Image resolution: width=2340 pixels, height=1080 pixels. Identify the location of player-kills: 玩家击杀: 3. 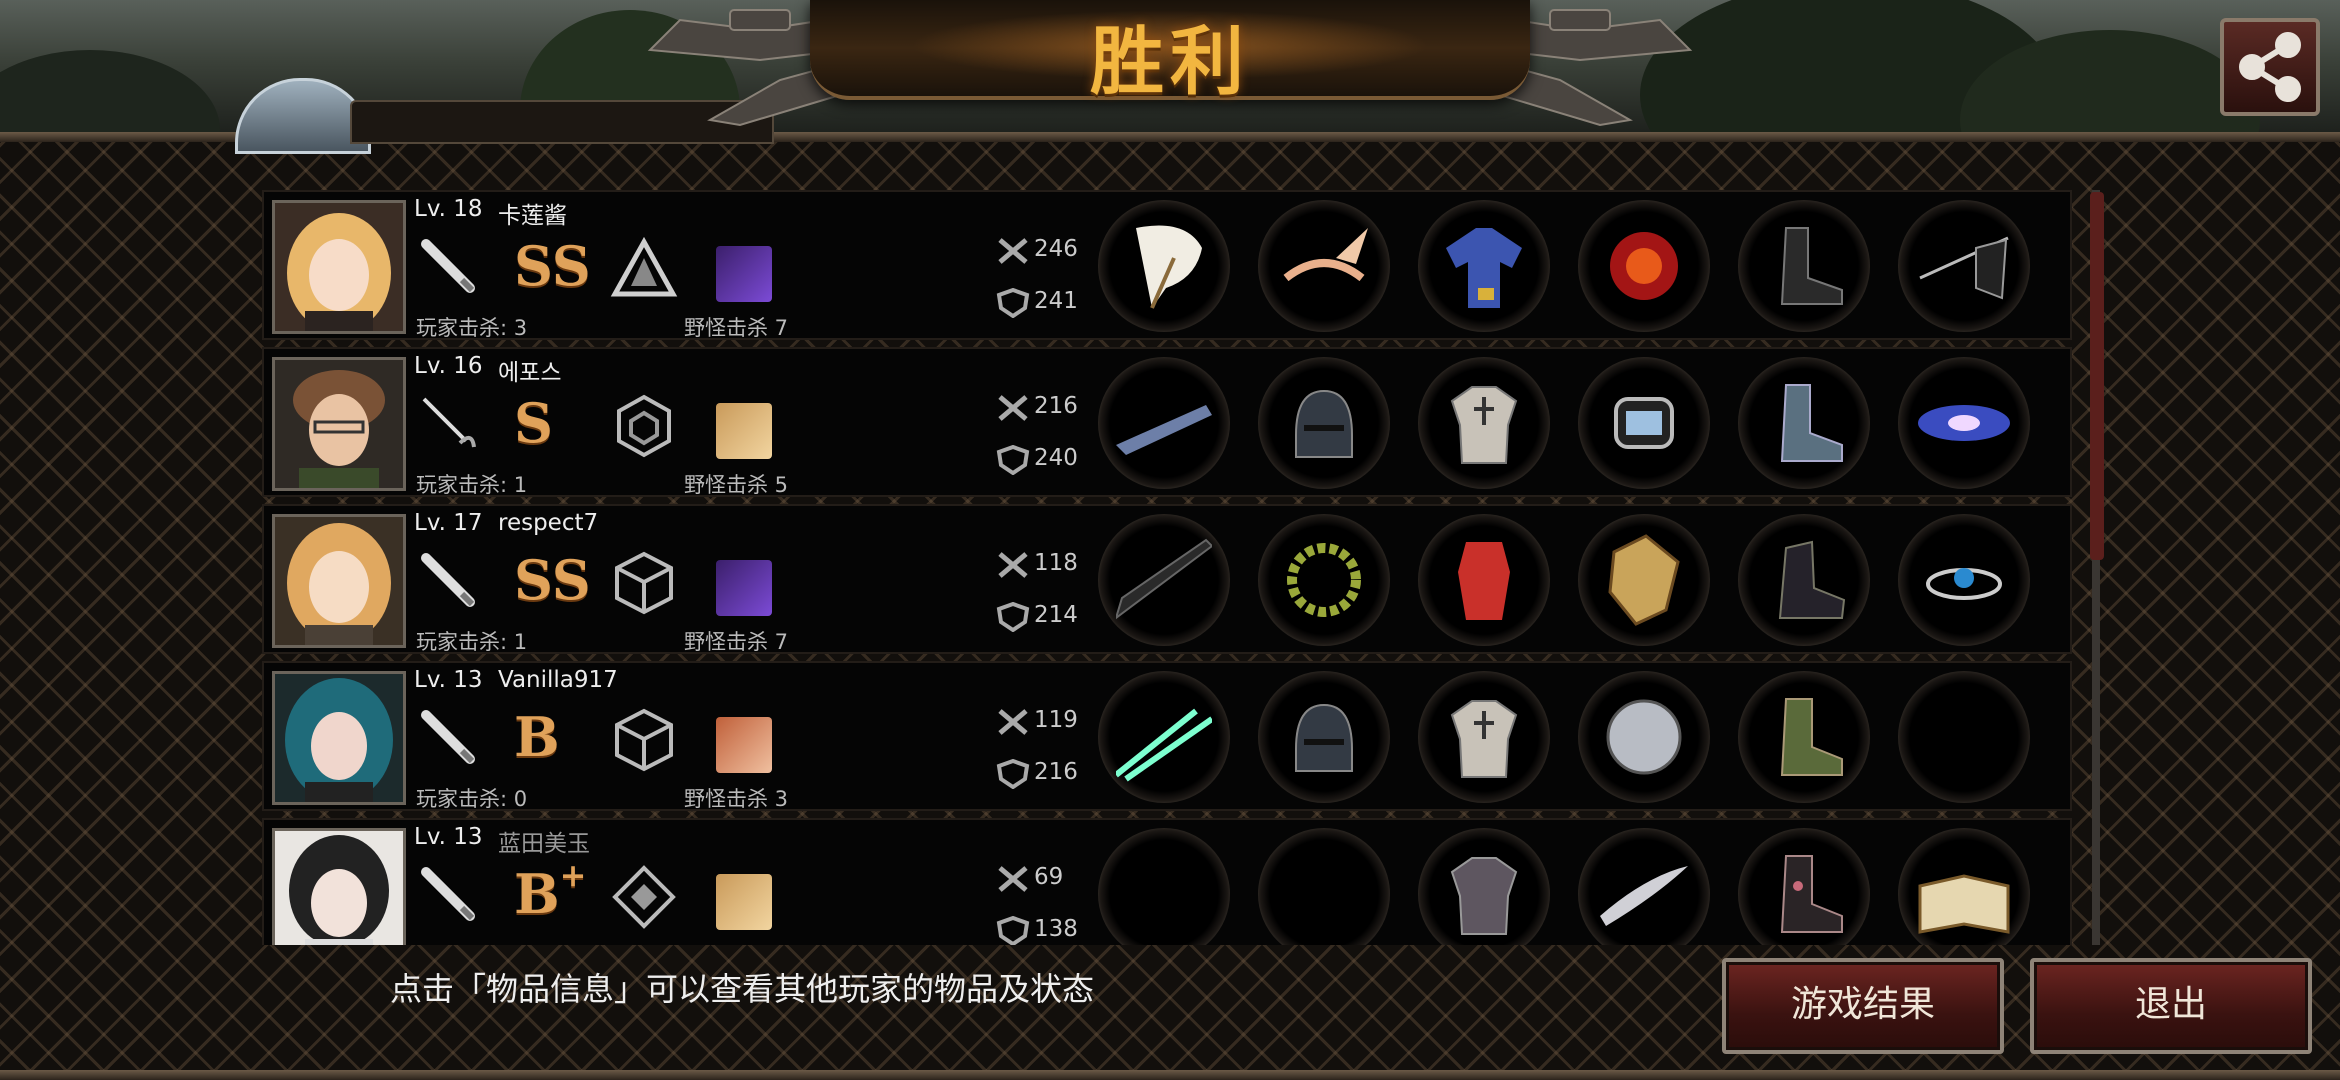
(472, 328).